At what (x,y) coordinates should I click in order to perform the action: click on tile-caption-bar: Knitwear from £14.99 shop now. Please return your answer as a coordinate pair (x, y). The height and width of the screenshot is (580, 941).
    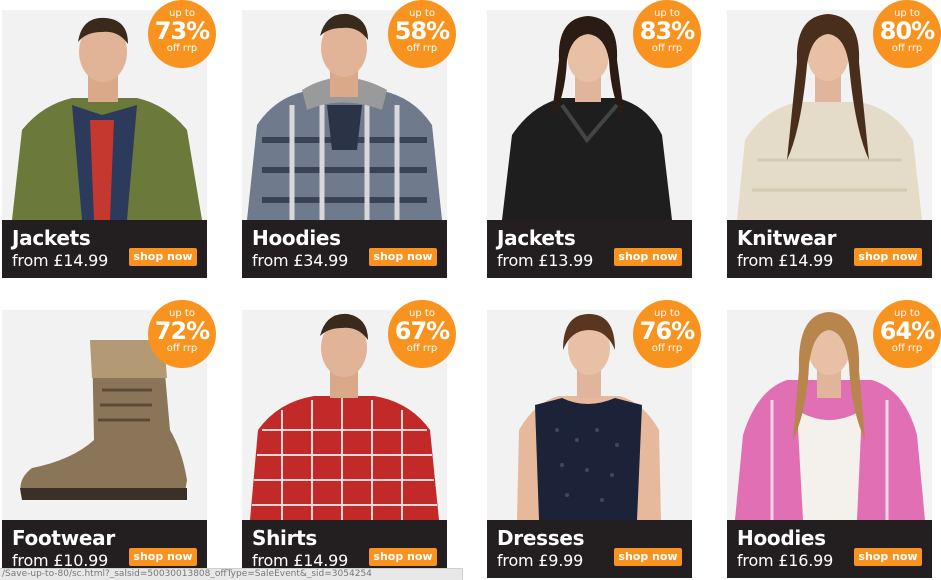
    Looking at the image, I should click on (829, 249).